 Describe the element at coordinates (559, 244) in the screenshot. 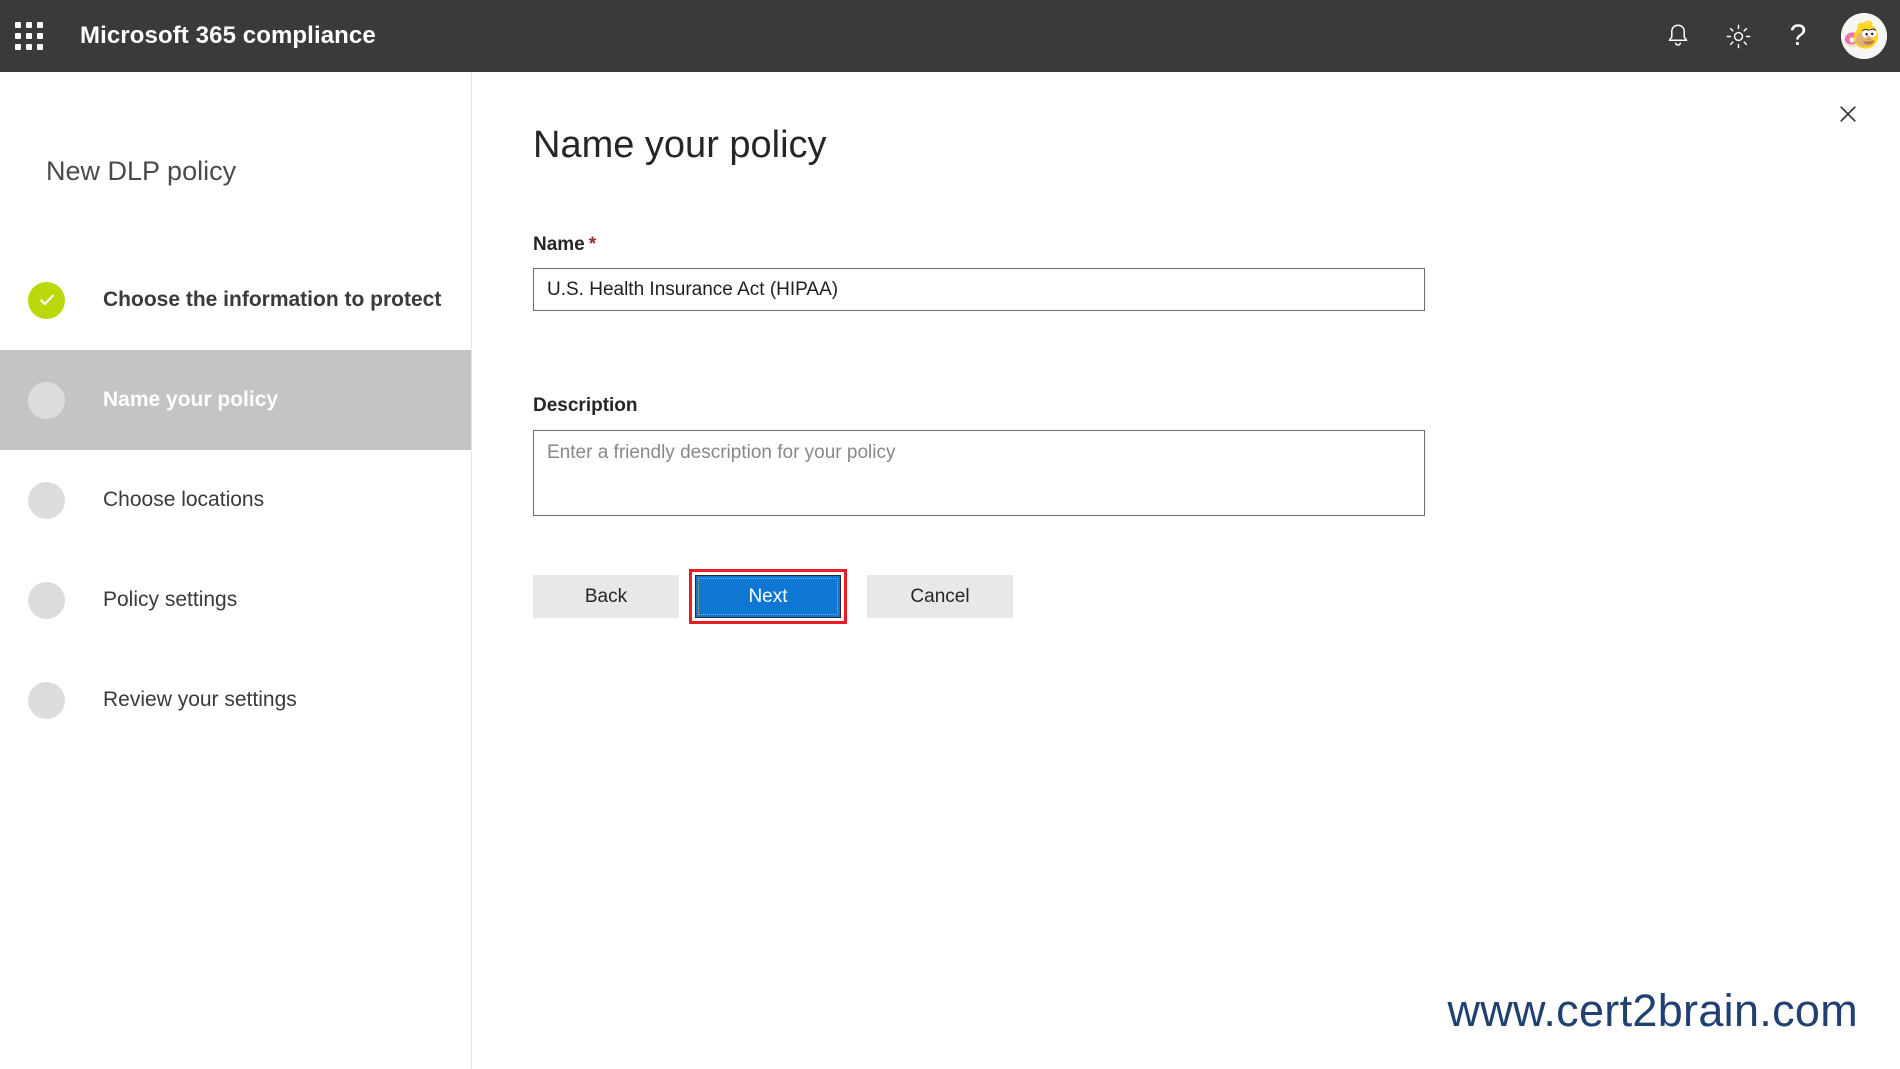

I see `name-label-text: Name` at that location.